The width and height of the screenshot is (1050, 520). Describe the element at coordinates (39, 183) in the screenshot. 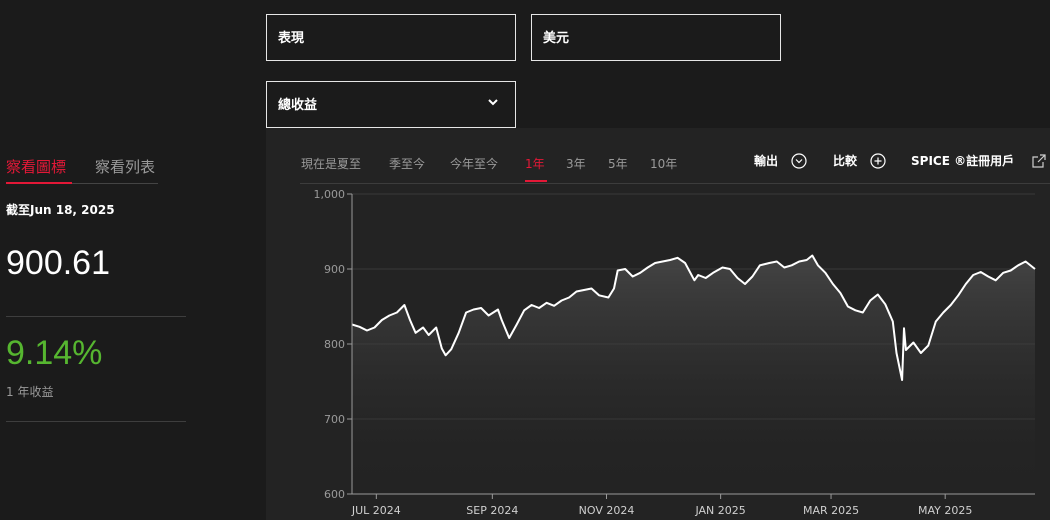

I see `active-tab-indicator` at that location.